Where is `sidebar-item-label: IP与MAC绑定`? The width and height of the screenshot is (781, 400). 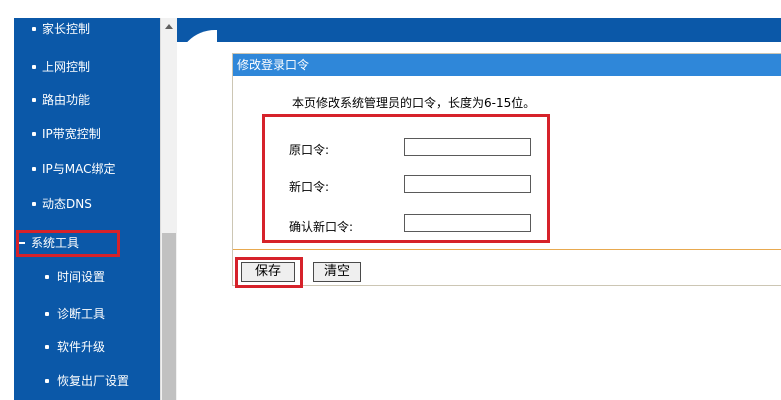
sidebar-item-label: IP与MAC绑定 is located at coordinates (79, 169).